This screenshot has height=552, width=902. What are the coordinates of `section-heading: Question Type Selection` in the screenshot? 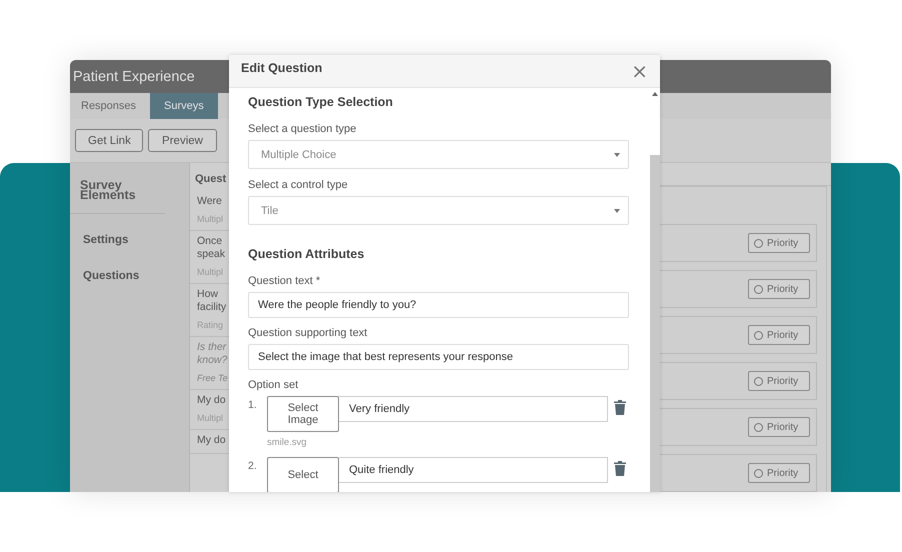 It's located at (321, 102).